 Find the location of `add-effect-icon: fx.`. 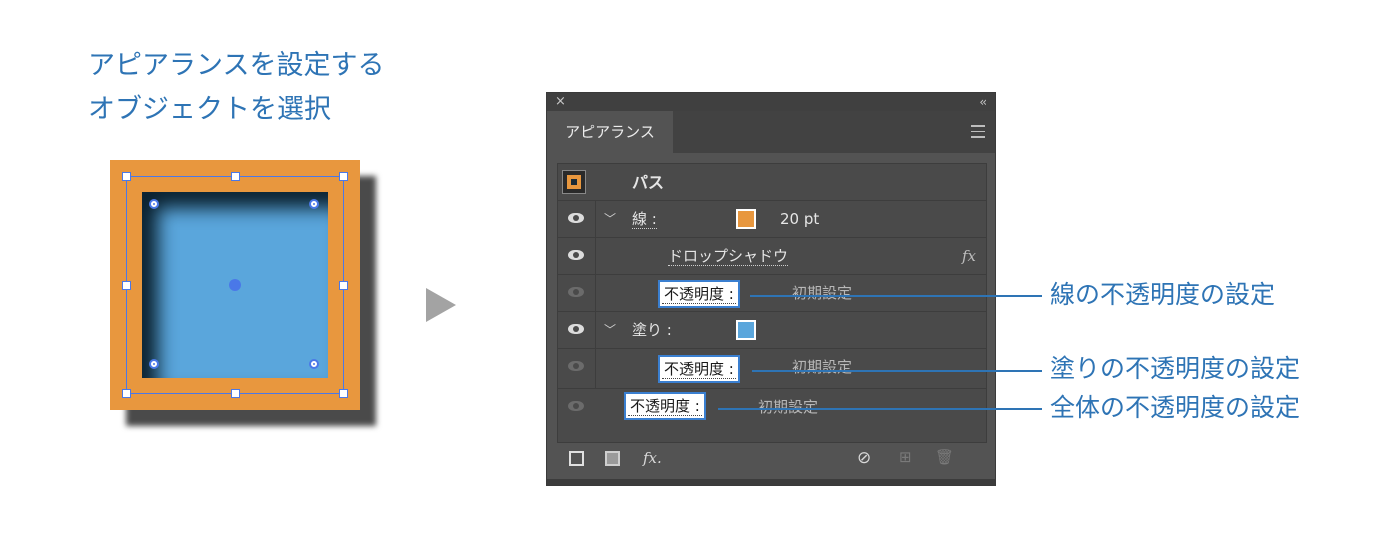

add-effect-icon: fx. is located at coordinates (652, 458).